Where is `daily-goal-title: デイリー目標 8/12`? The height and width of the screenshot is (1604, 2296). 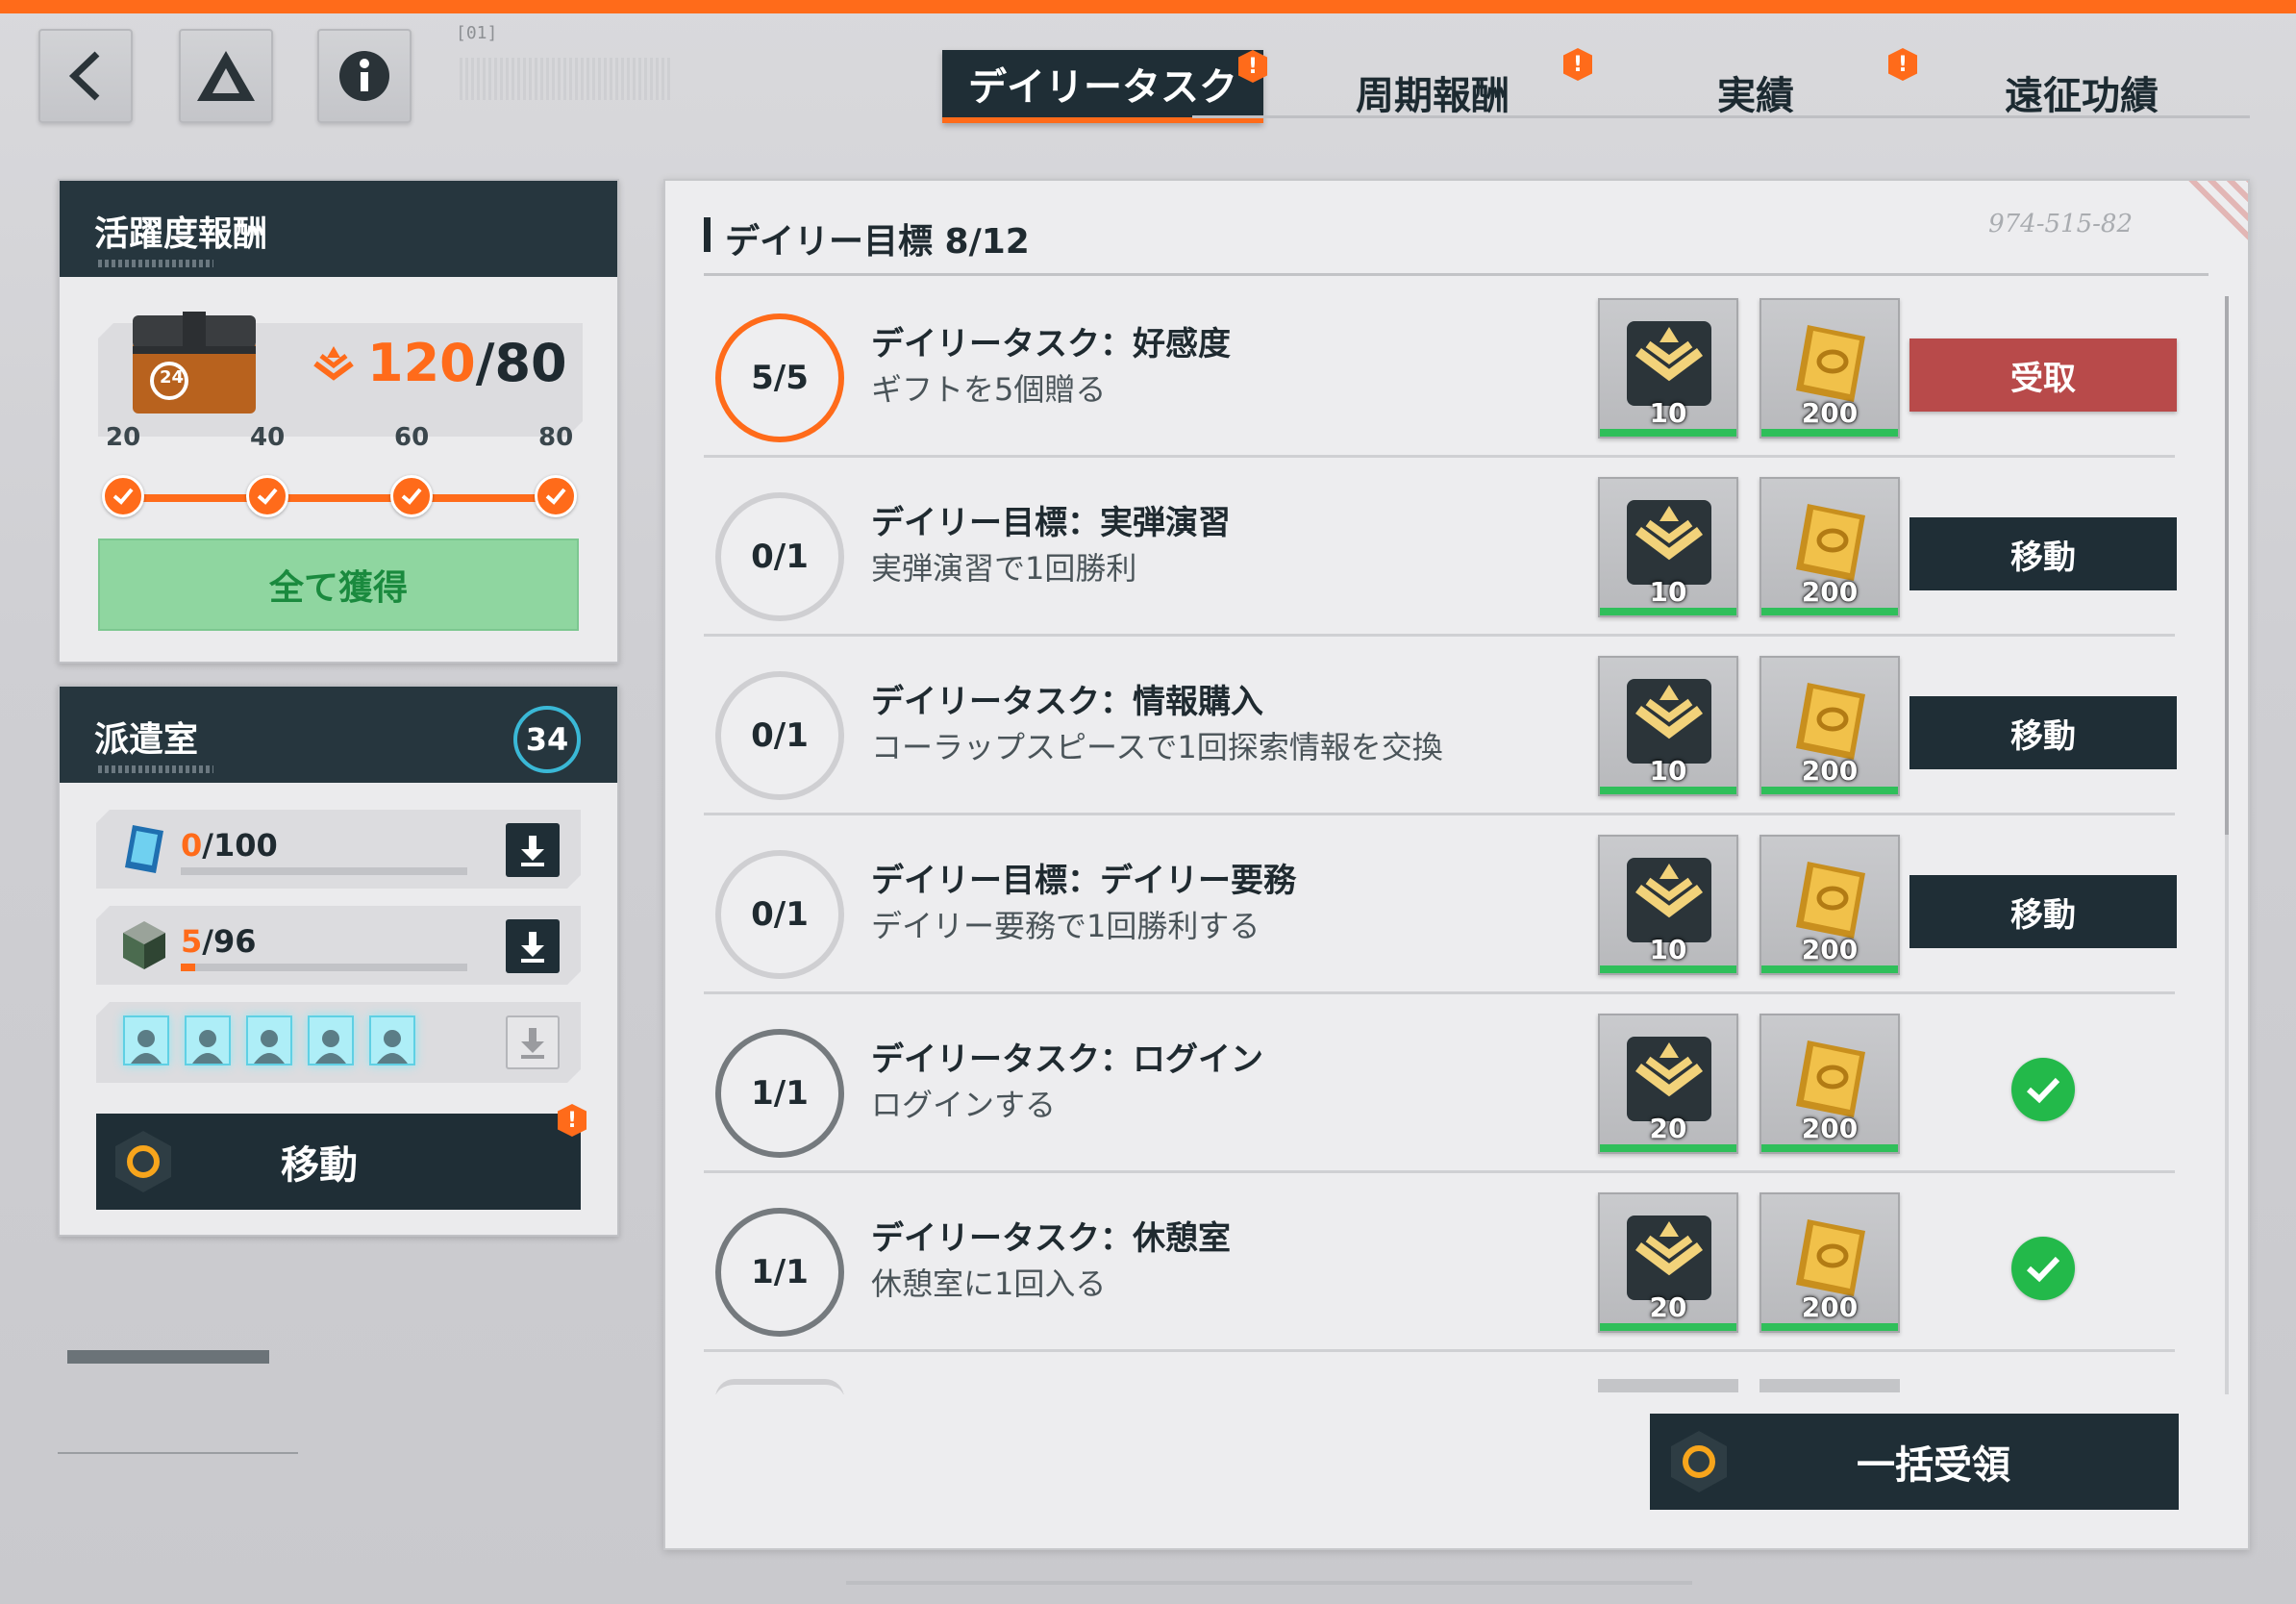 daily-goal-title: デイリー目標 8/12 is located at coordinates (867, 238).